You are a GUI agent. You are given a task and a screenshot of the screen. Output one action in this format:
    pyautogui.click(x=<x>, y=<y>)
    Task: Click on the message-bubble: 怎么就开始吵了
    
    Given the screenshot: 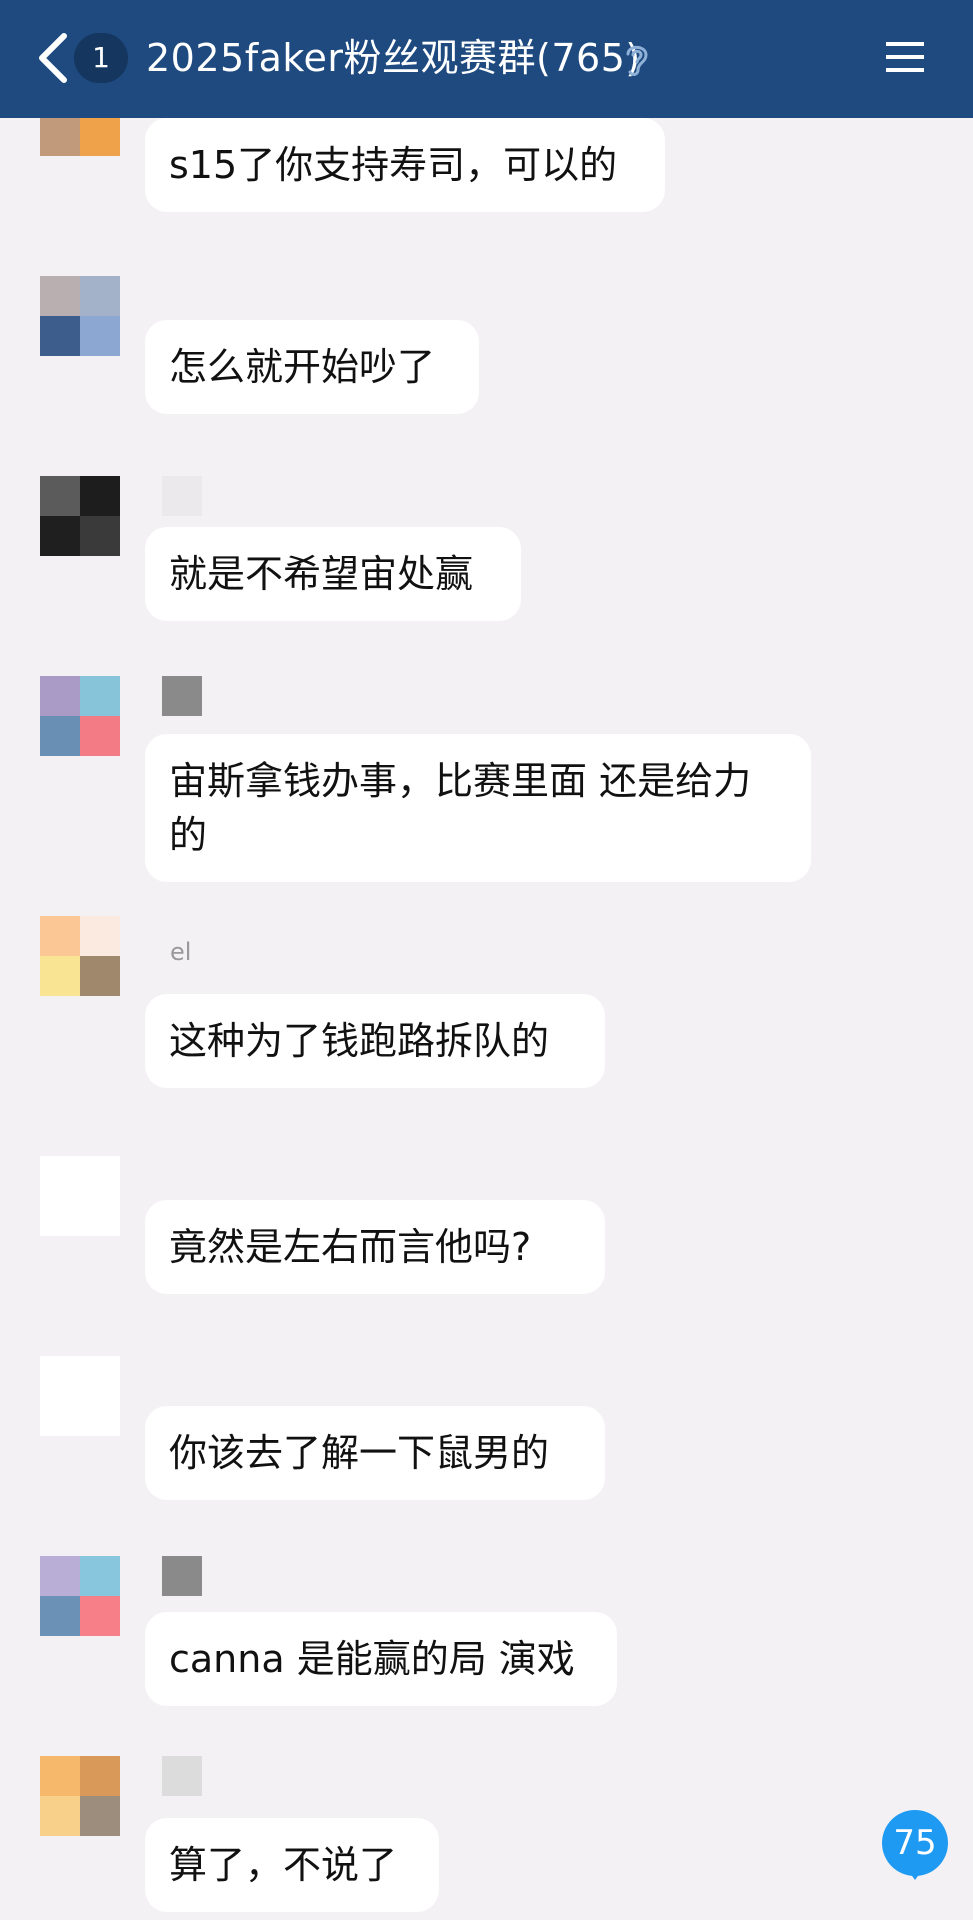 What is the action you would take?
    pyautogui.click(x=312, y=367)
    